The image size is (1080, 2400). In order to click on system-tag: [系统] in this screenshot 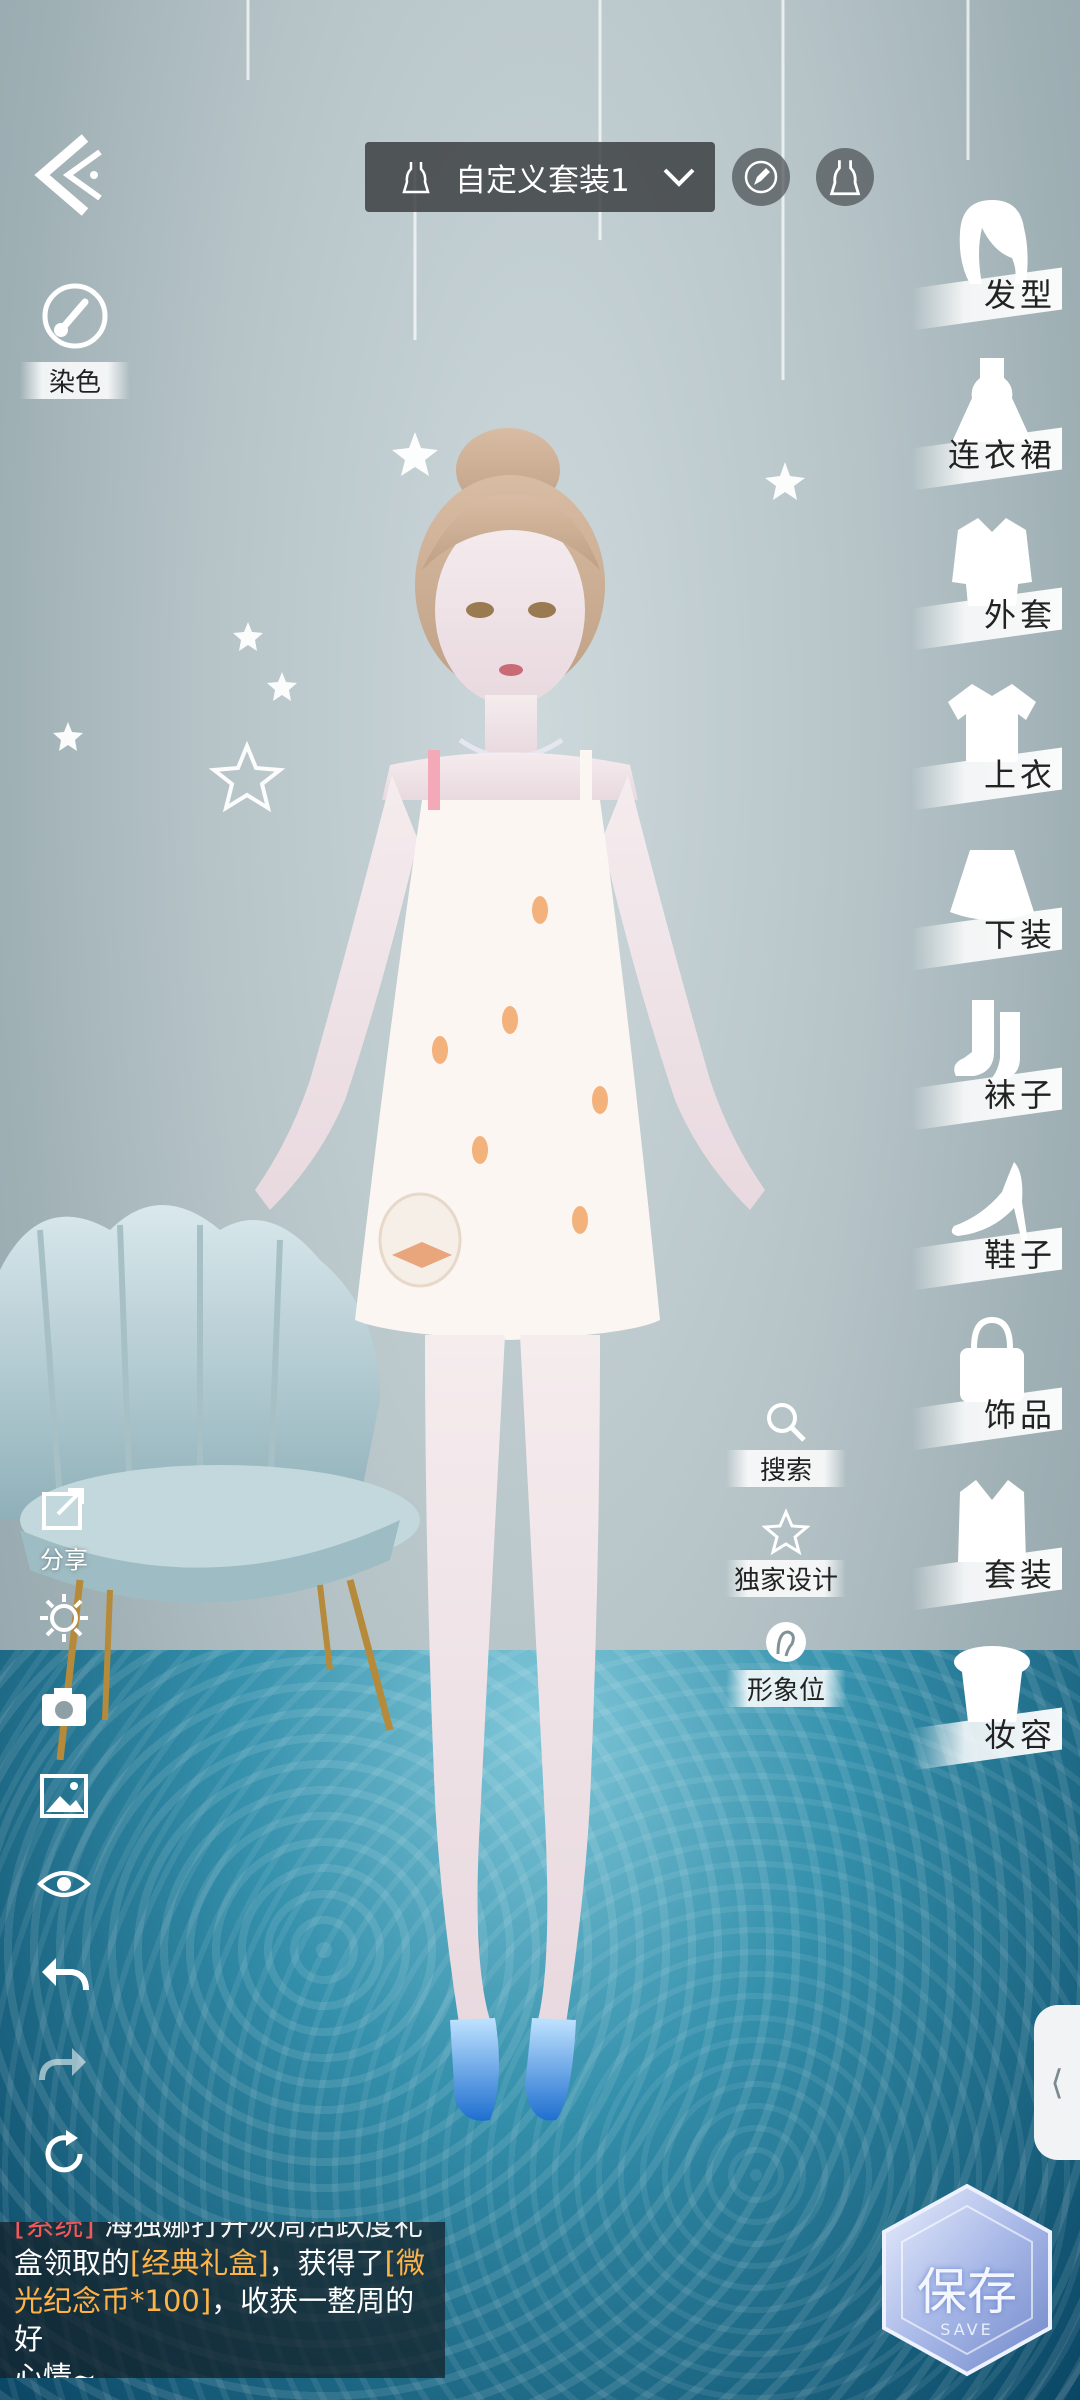, I will do `click(54, 2232)`.